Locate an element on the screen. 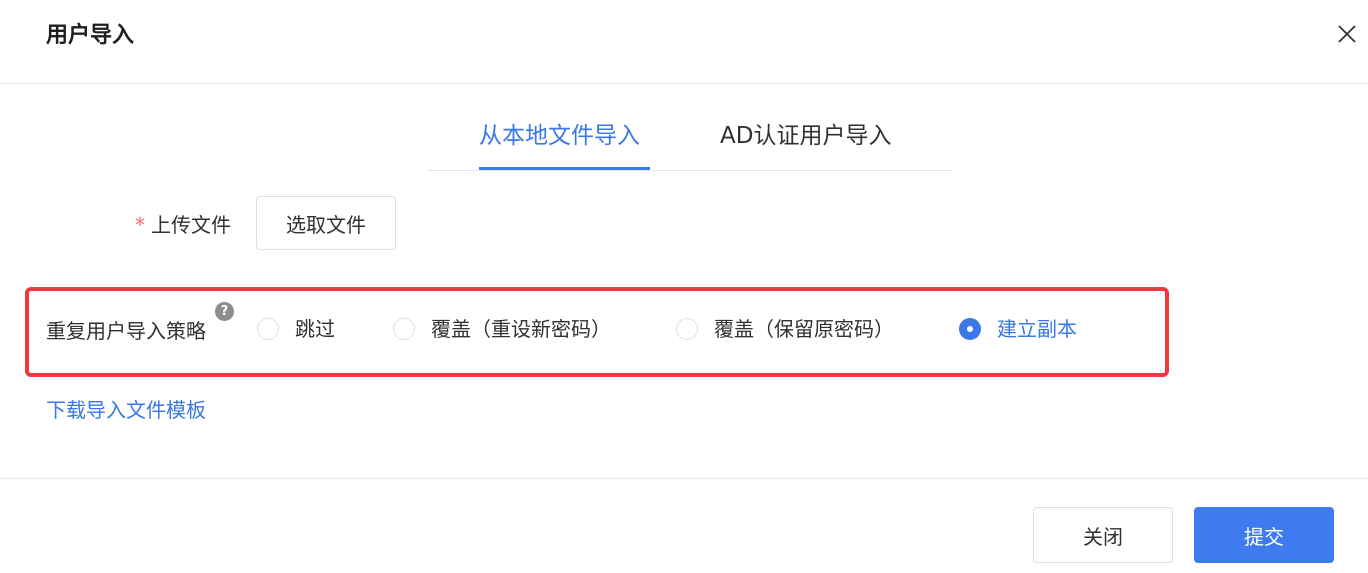  radio-label: 覆盖（重设新密码） is located at coordinates (521, 329).